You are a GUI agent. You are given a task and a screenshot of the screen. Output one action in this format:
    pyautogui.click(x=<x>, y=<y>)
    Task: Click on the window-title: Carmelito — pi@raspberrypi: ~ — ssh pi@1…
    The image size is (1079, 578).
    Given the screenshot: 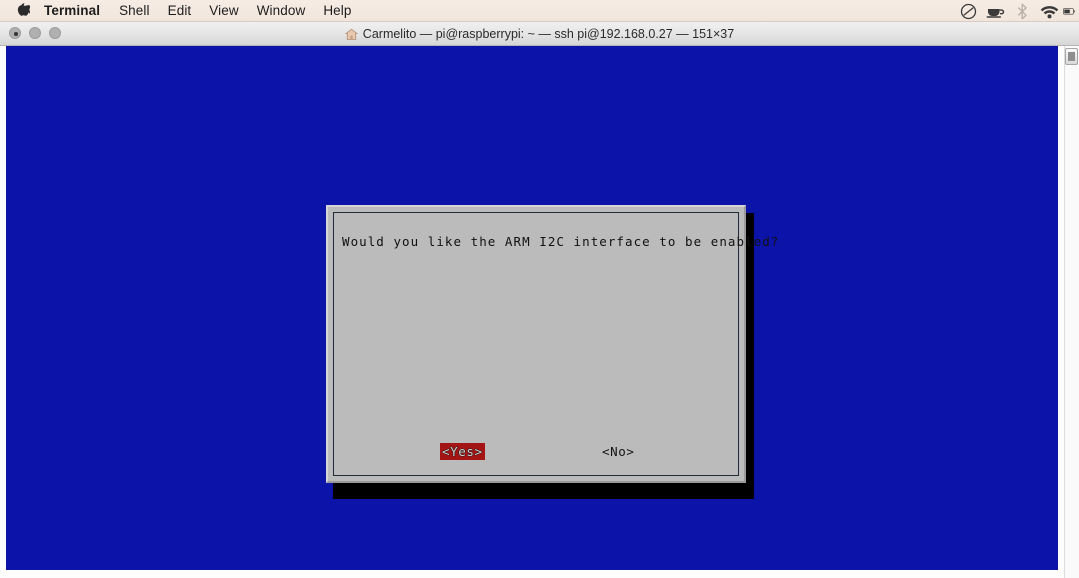 What is the action you would take?
    pyautogui.click(x=539, y=34)
    